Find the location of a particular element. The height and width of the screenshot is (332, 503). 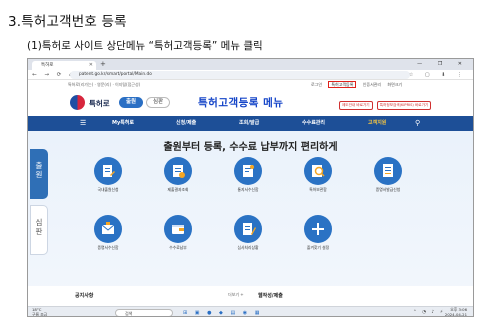

service-label: 국내출원신청 is located at coordinates (108, 189).